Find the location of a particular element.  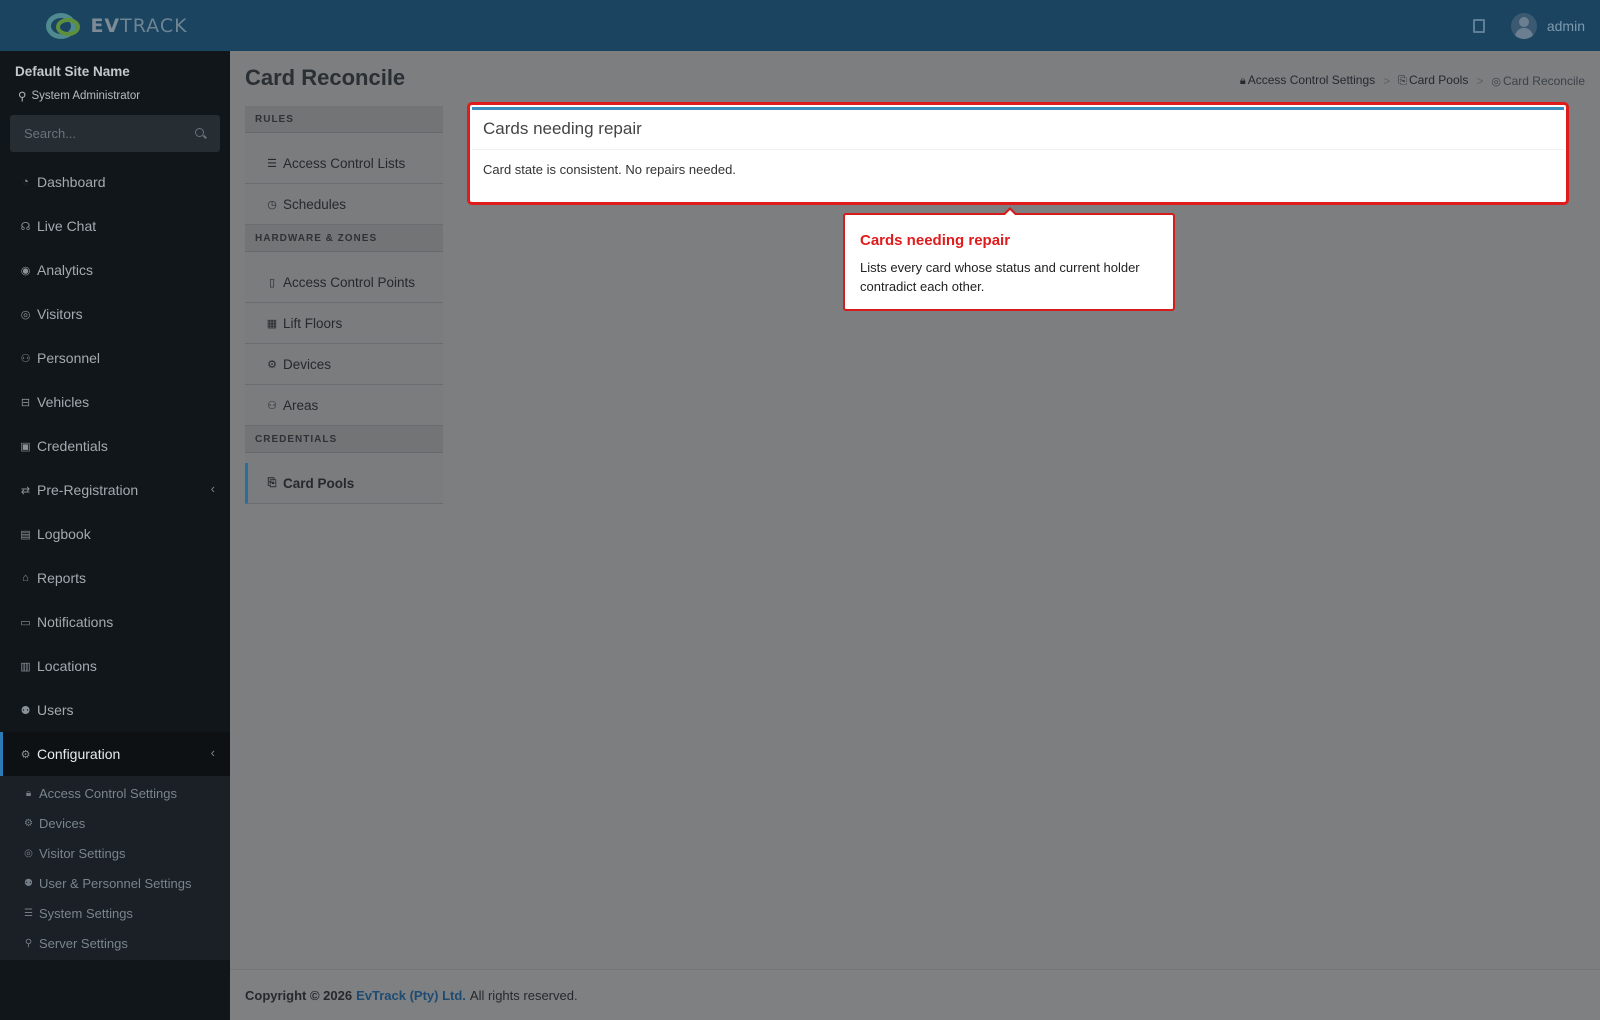

sidebar-item-reports: ⌂ Reports is located at coordinates (115, 578).